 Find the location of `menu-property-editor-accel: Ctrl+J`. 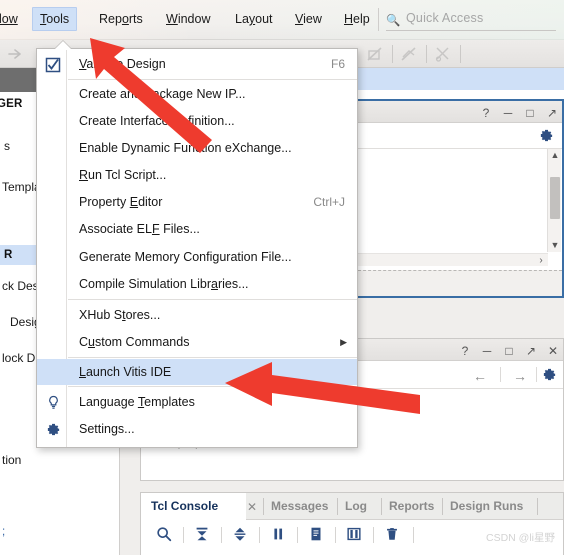

menu-property-editor-accel: Ctrl+J is located at coordinates (329, 202).